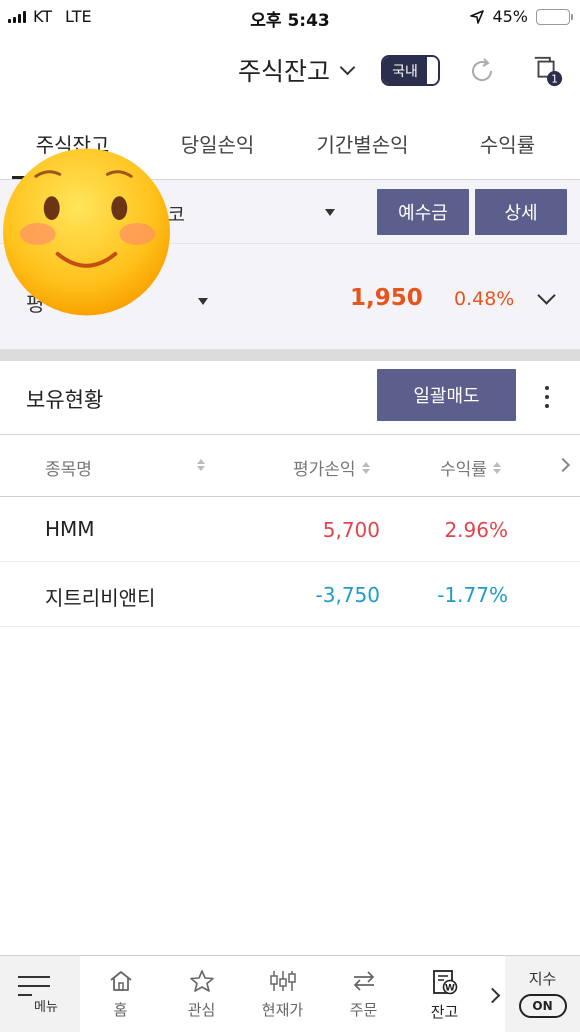 This screenshot has height=1032, width=580. Describe the element at coordinates (120, 981) in the screenshot. I see `home-icon` at that location.